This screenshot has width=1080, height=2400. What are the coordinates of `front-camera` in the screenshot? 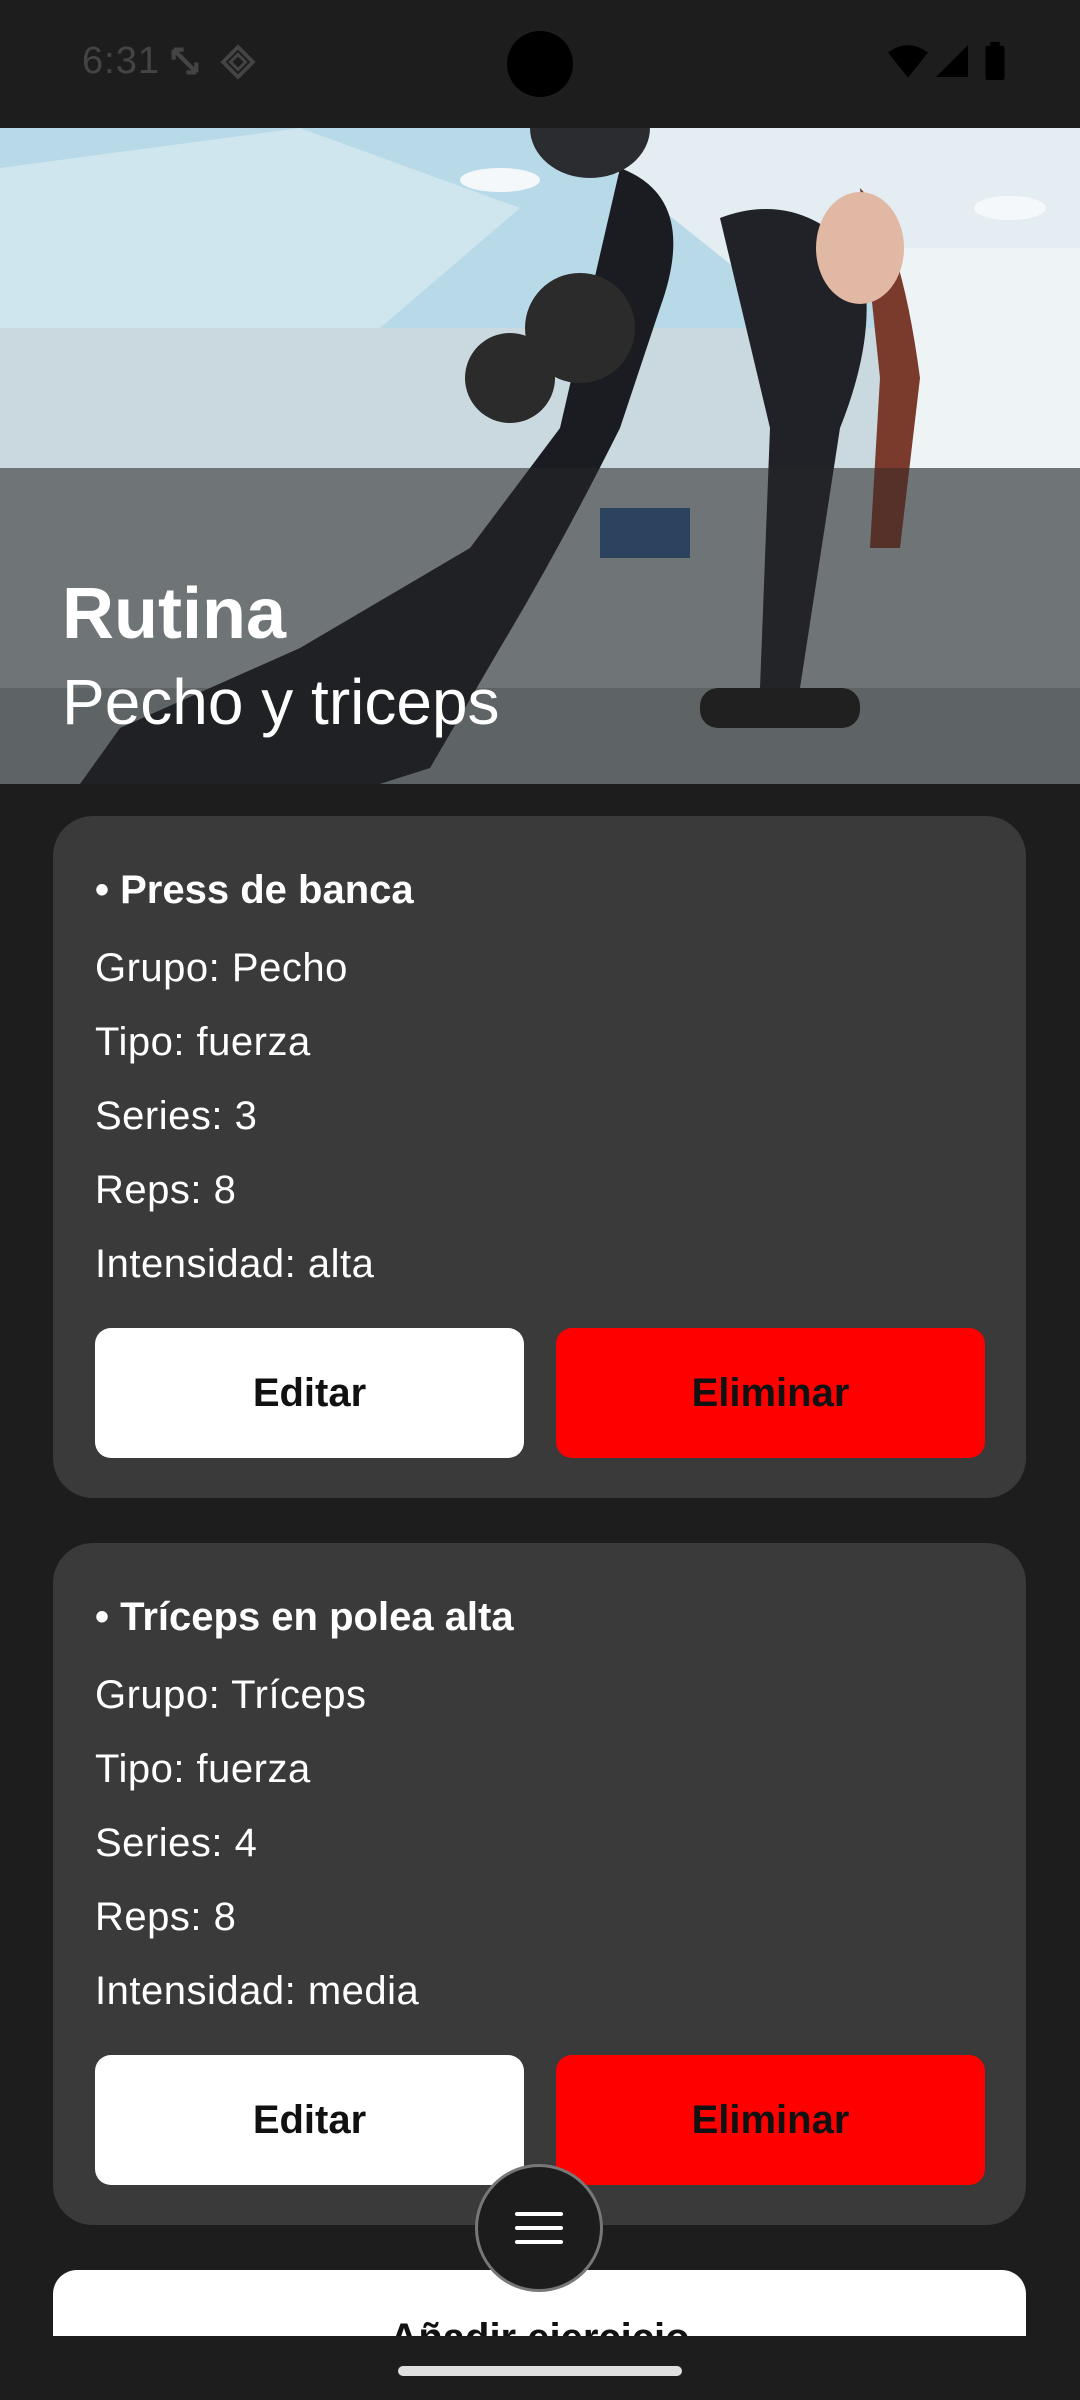 It's located at (540, 64).